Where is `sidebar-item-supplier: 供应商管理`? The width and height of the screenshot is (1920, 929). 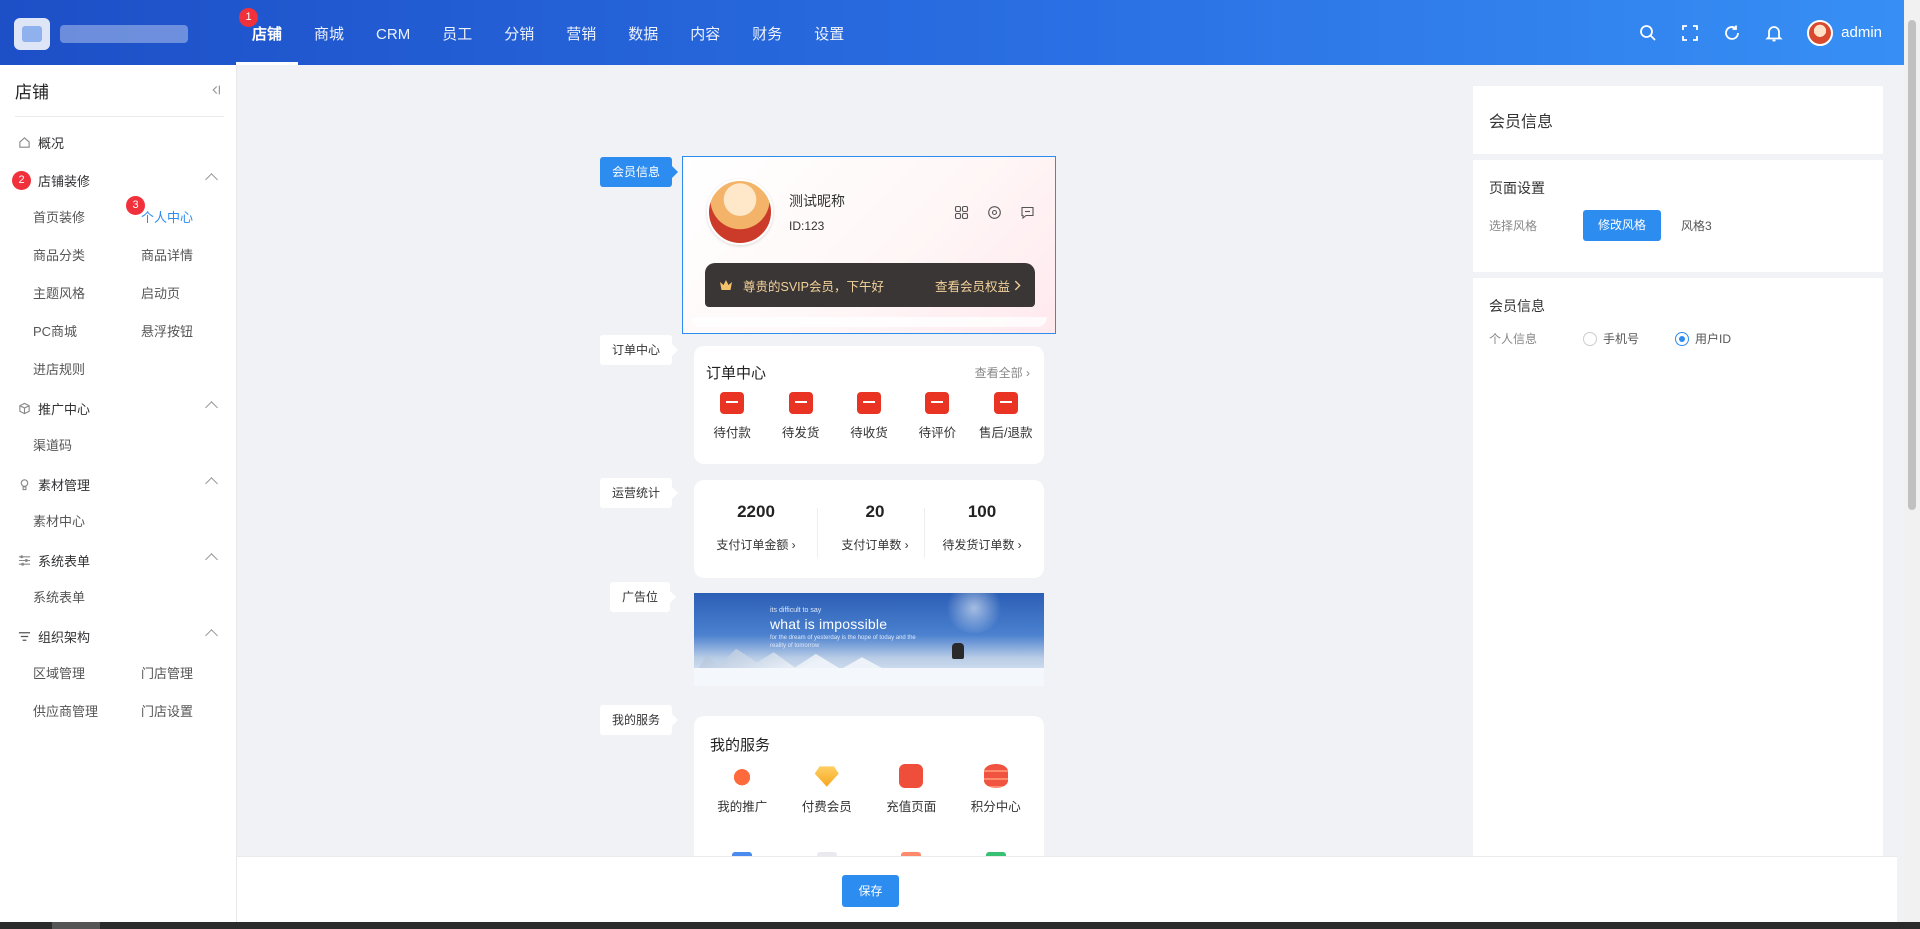
sidebar-item-supplier: 供应商管理 is located at coordinates (87, 712).